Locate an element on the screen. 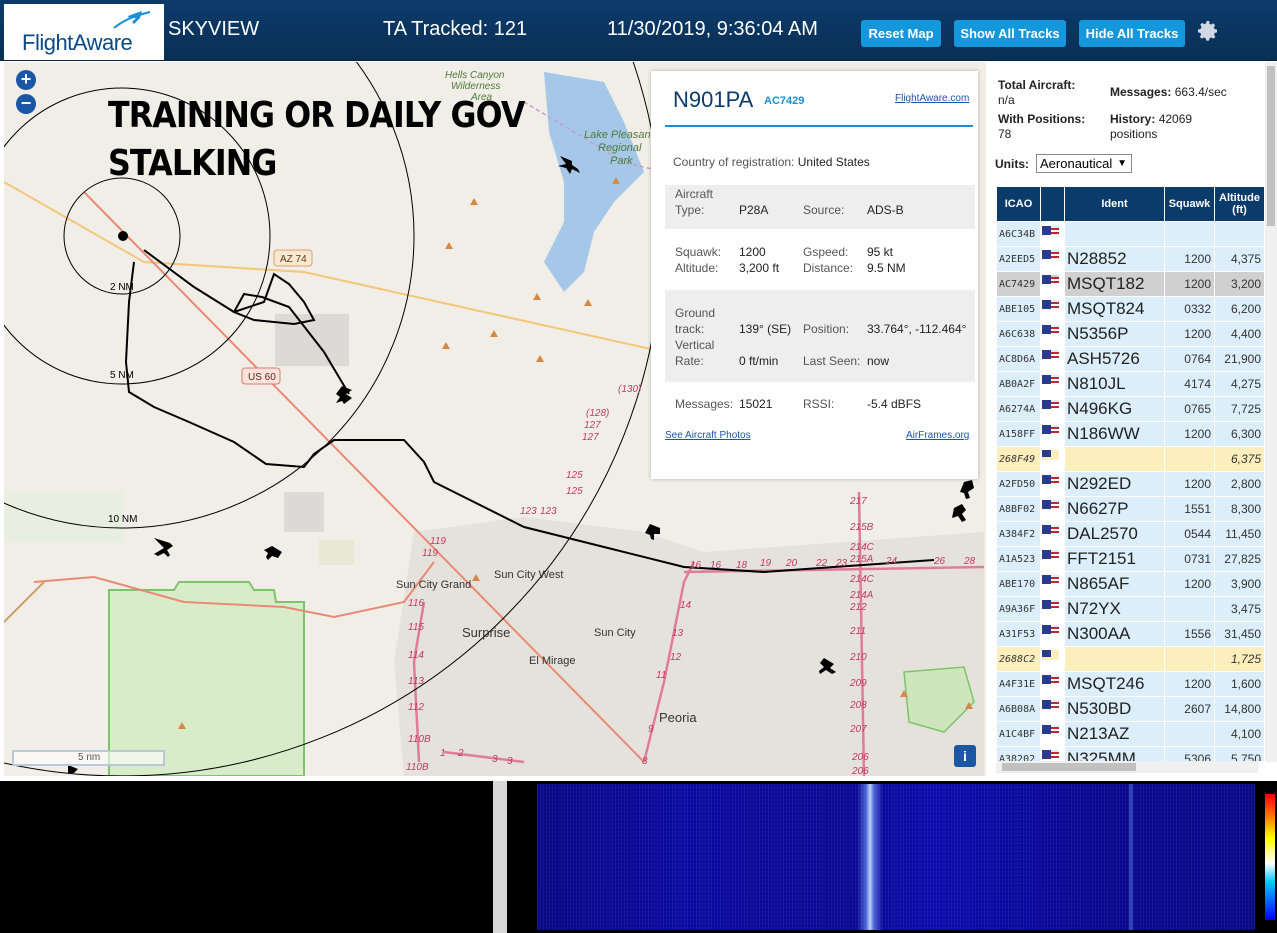 The height and width of the screenshot is (933, 1277). table-row: A2EED5 N28852 1200 4,375 is located at coordinates (1130, 259).